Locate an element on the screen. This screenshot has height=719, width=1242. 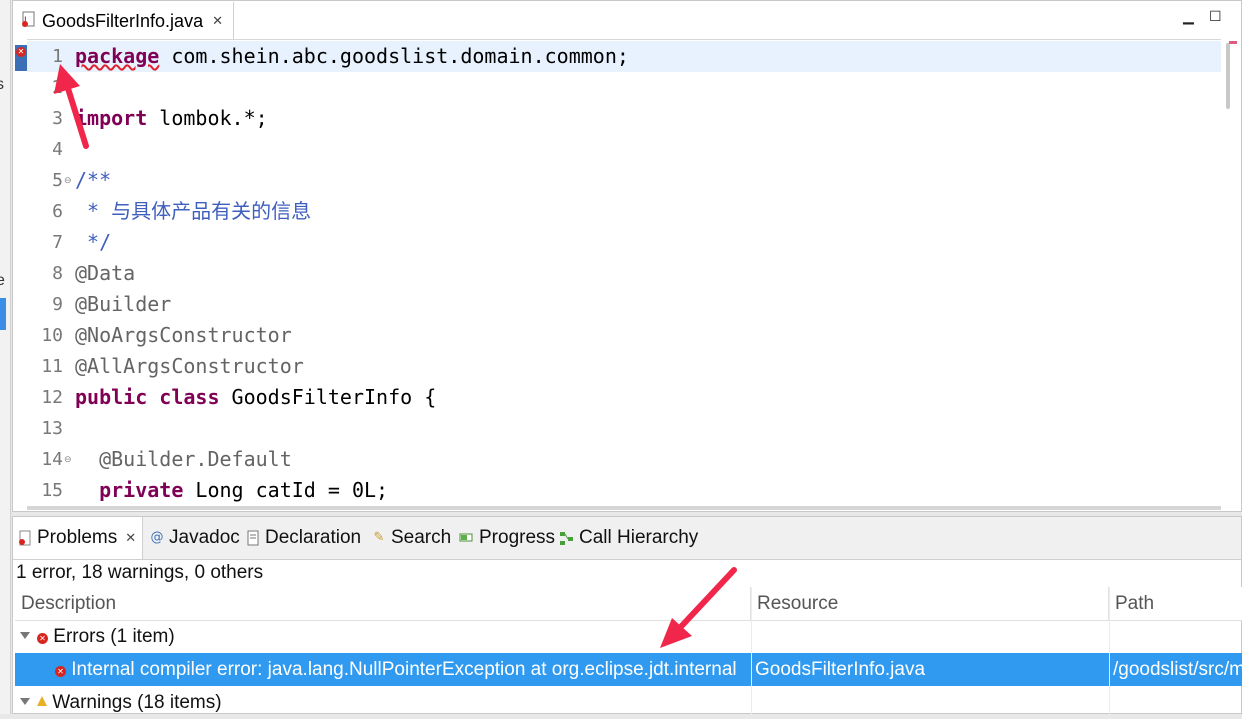
tab-label: Progress is located at coordinates (517, 537).